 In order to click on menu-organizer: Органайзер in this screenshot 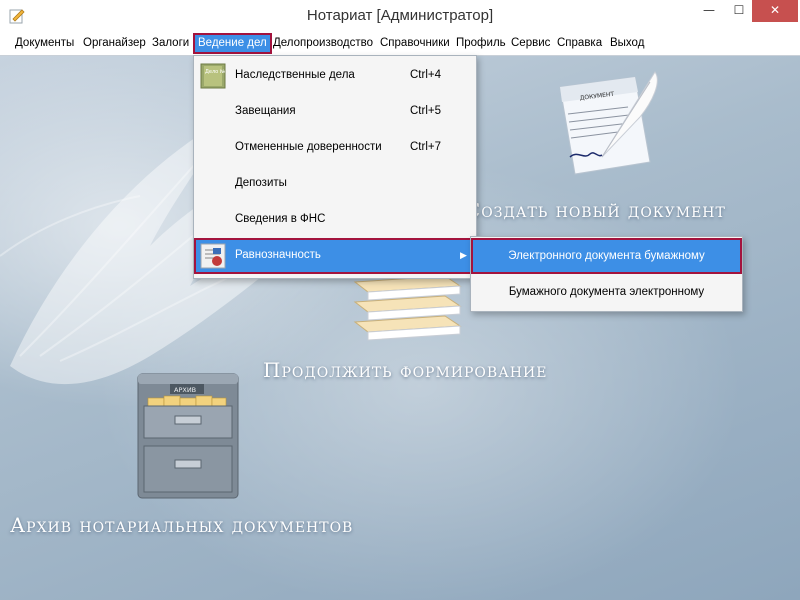, I will do `click(114, 43)`.